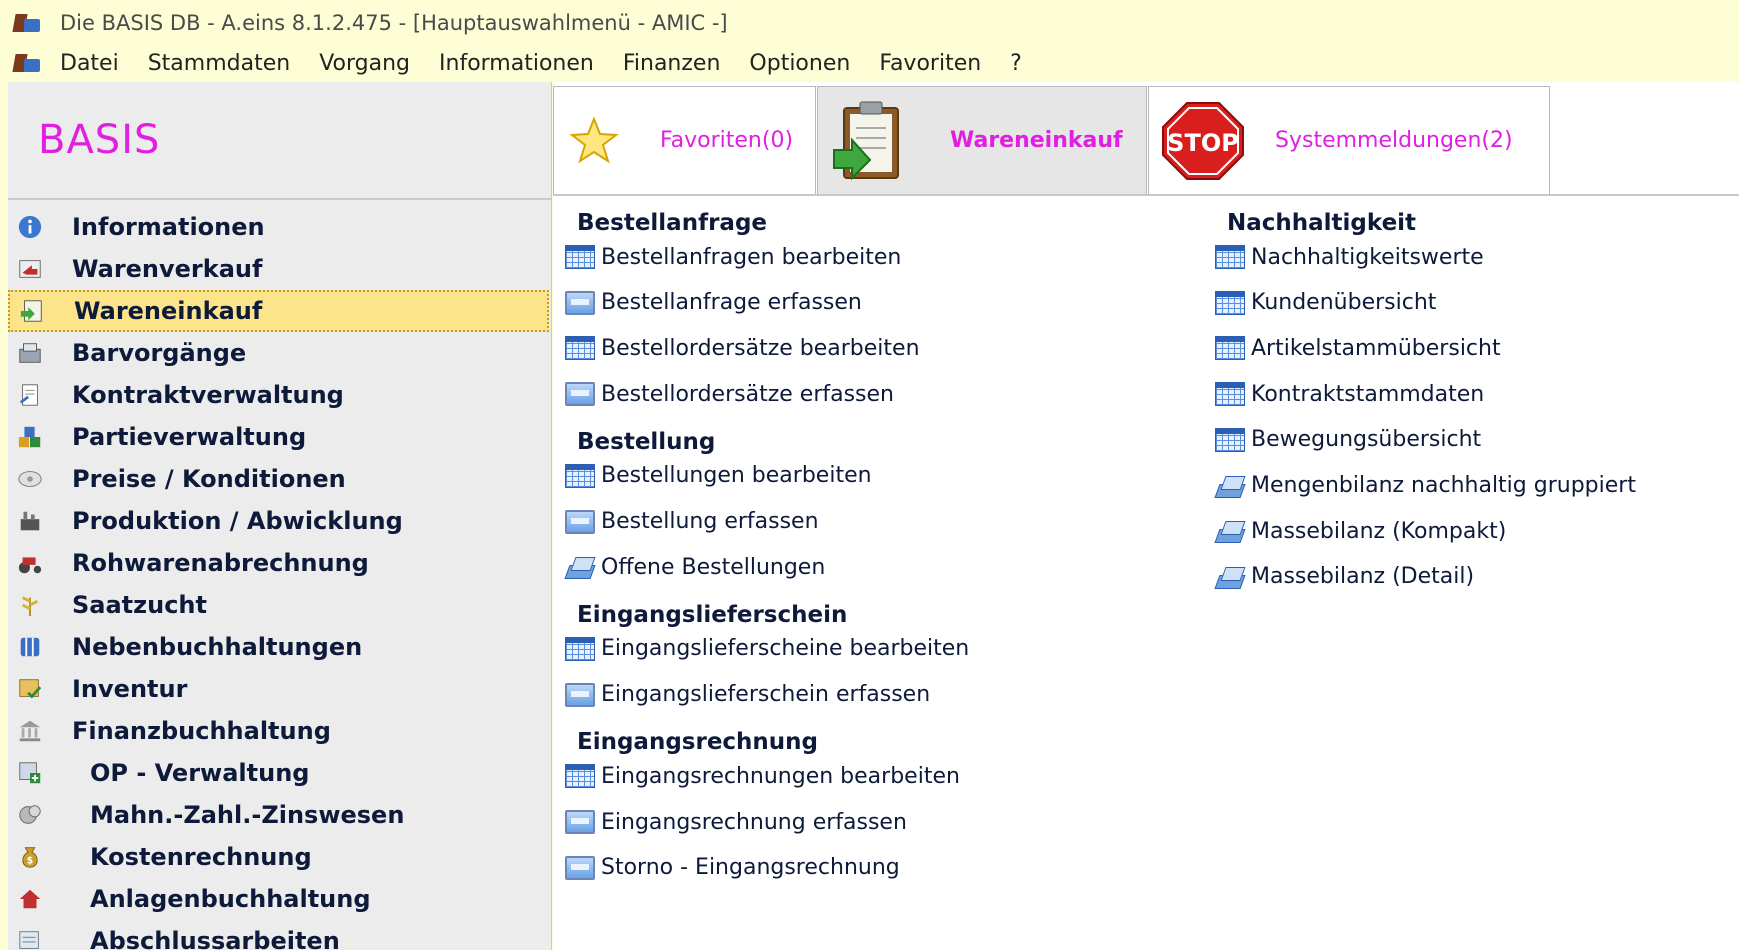 The height and width of the screenshot is (950, 1739). Describe the element at coordinates (279, 815) in the screenshot. I see `nav-item-mahn-zahl-zinswesen: Mahn.-Zahl.-Zinswesen` at that location.